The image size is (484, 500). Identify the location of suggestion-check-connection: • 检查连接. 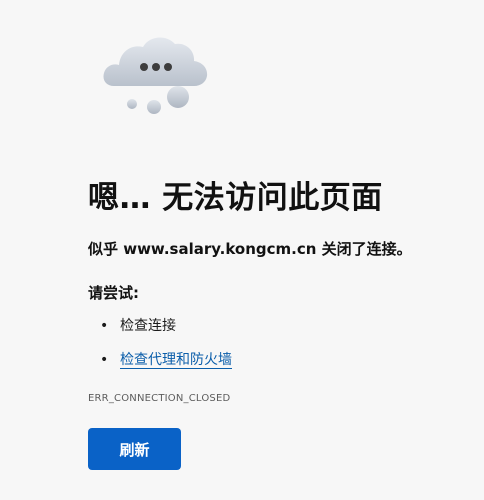
(166, 333).